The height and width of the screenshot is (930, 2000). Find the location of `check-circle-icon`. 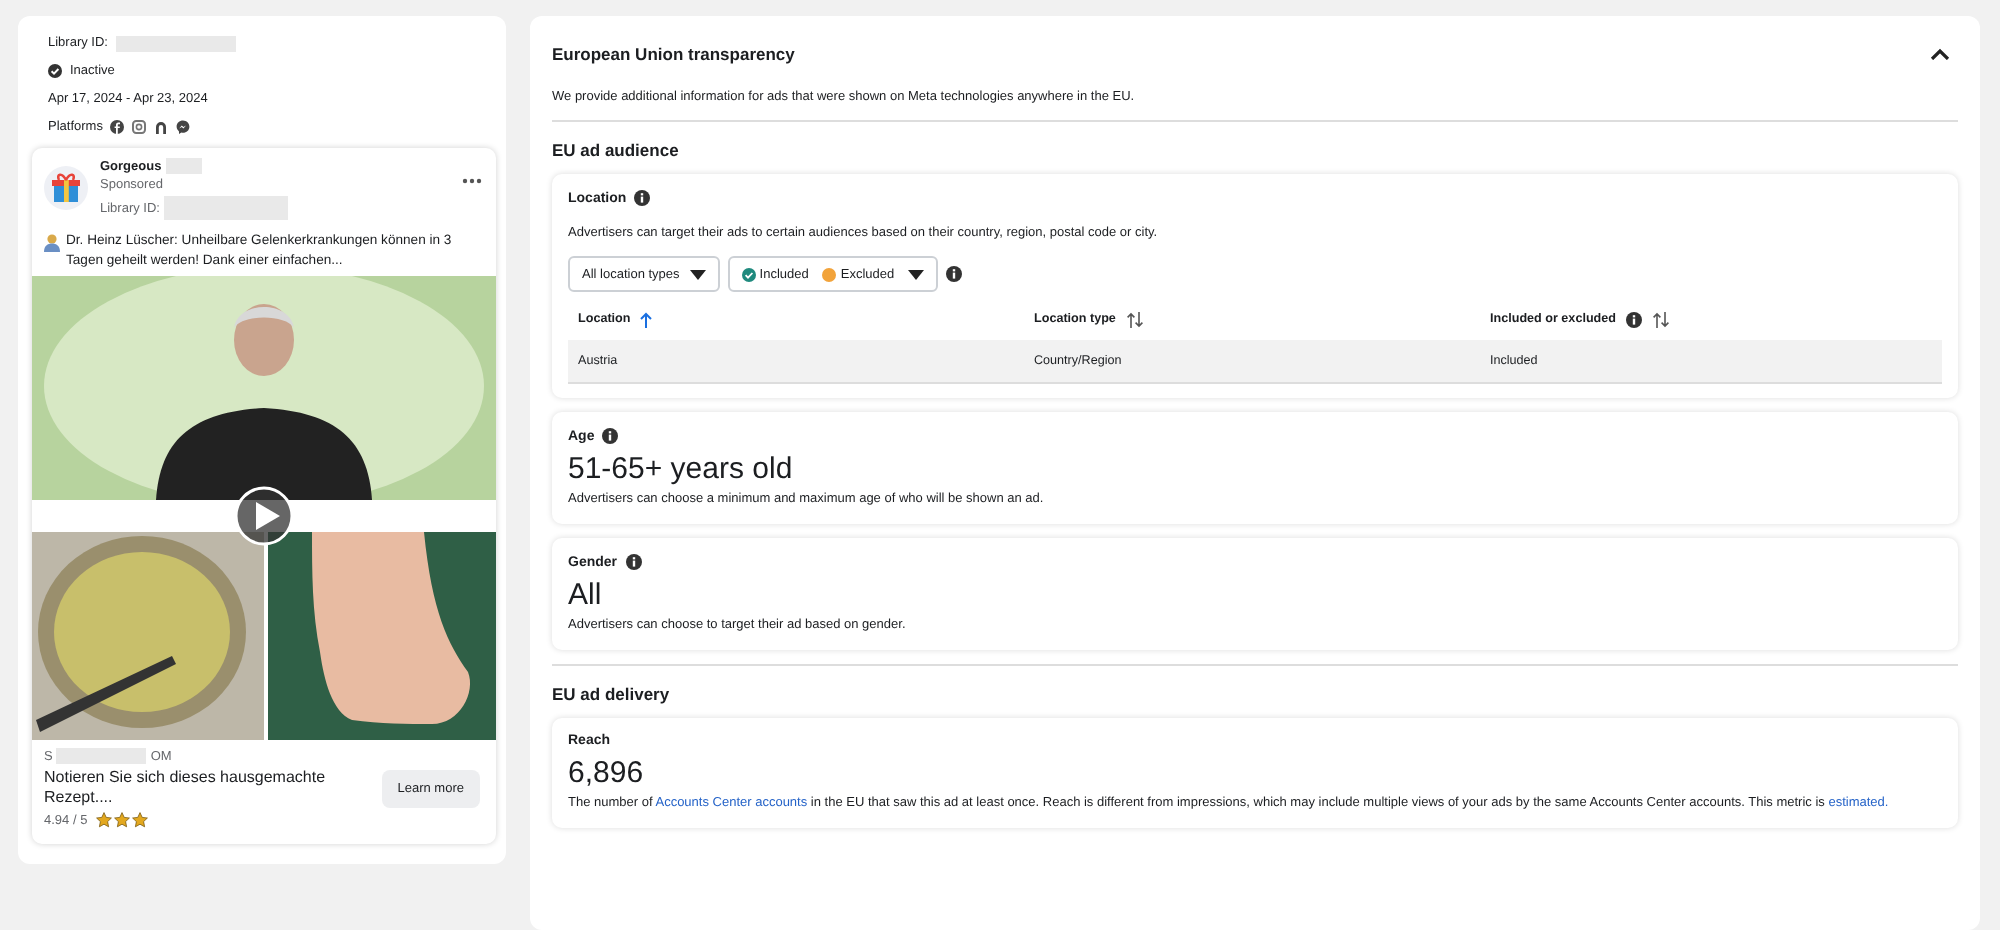

check-circle-icon is located at coordinates (55, 71).